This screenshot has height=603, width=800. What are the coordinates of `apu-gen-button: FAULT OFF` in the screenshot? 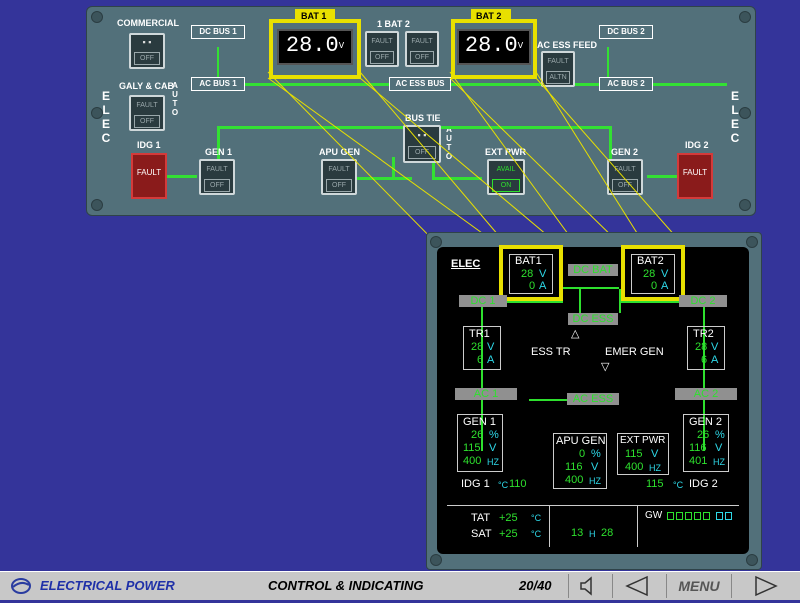 It's located at (339, 177).